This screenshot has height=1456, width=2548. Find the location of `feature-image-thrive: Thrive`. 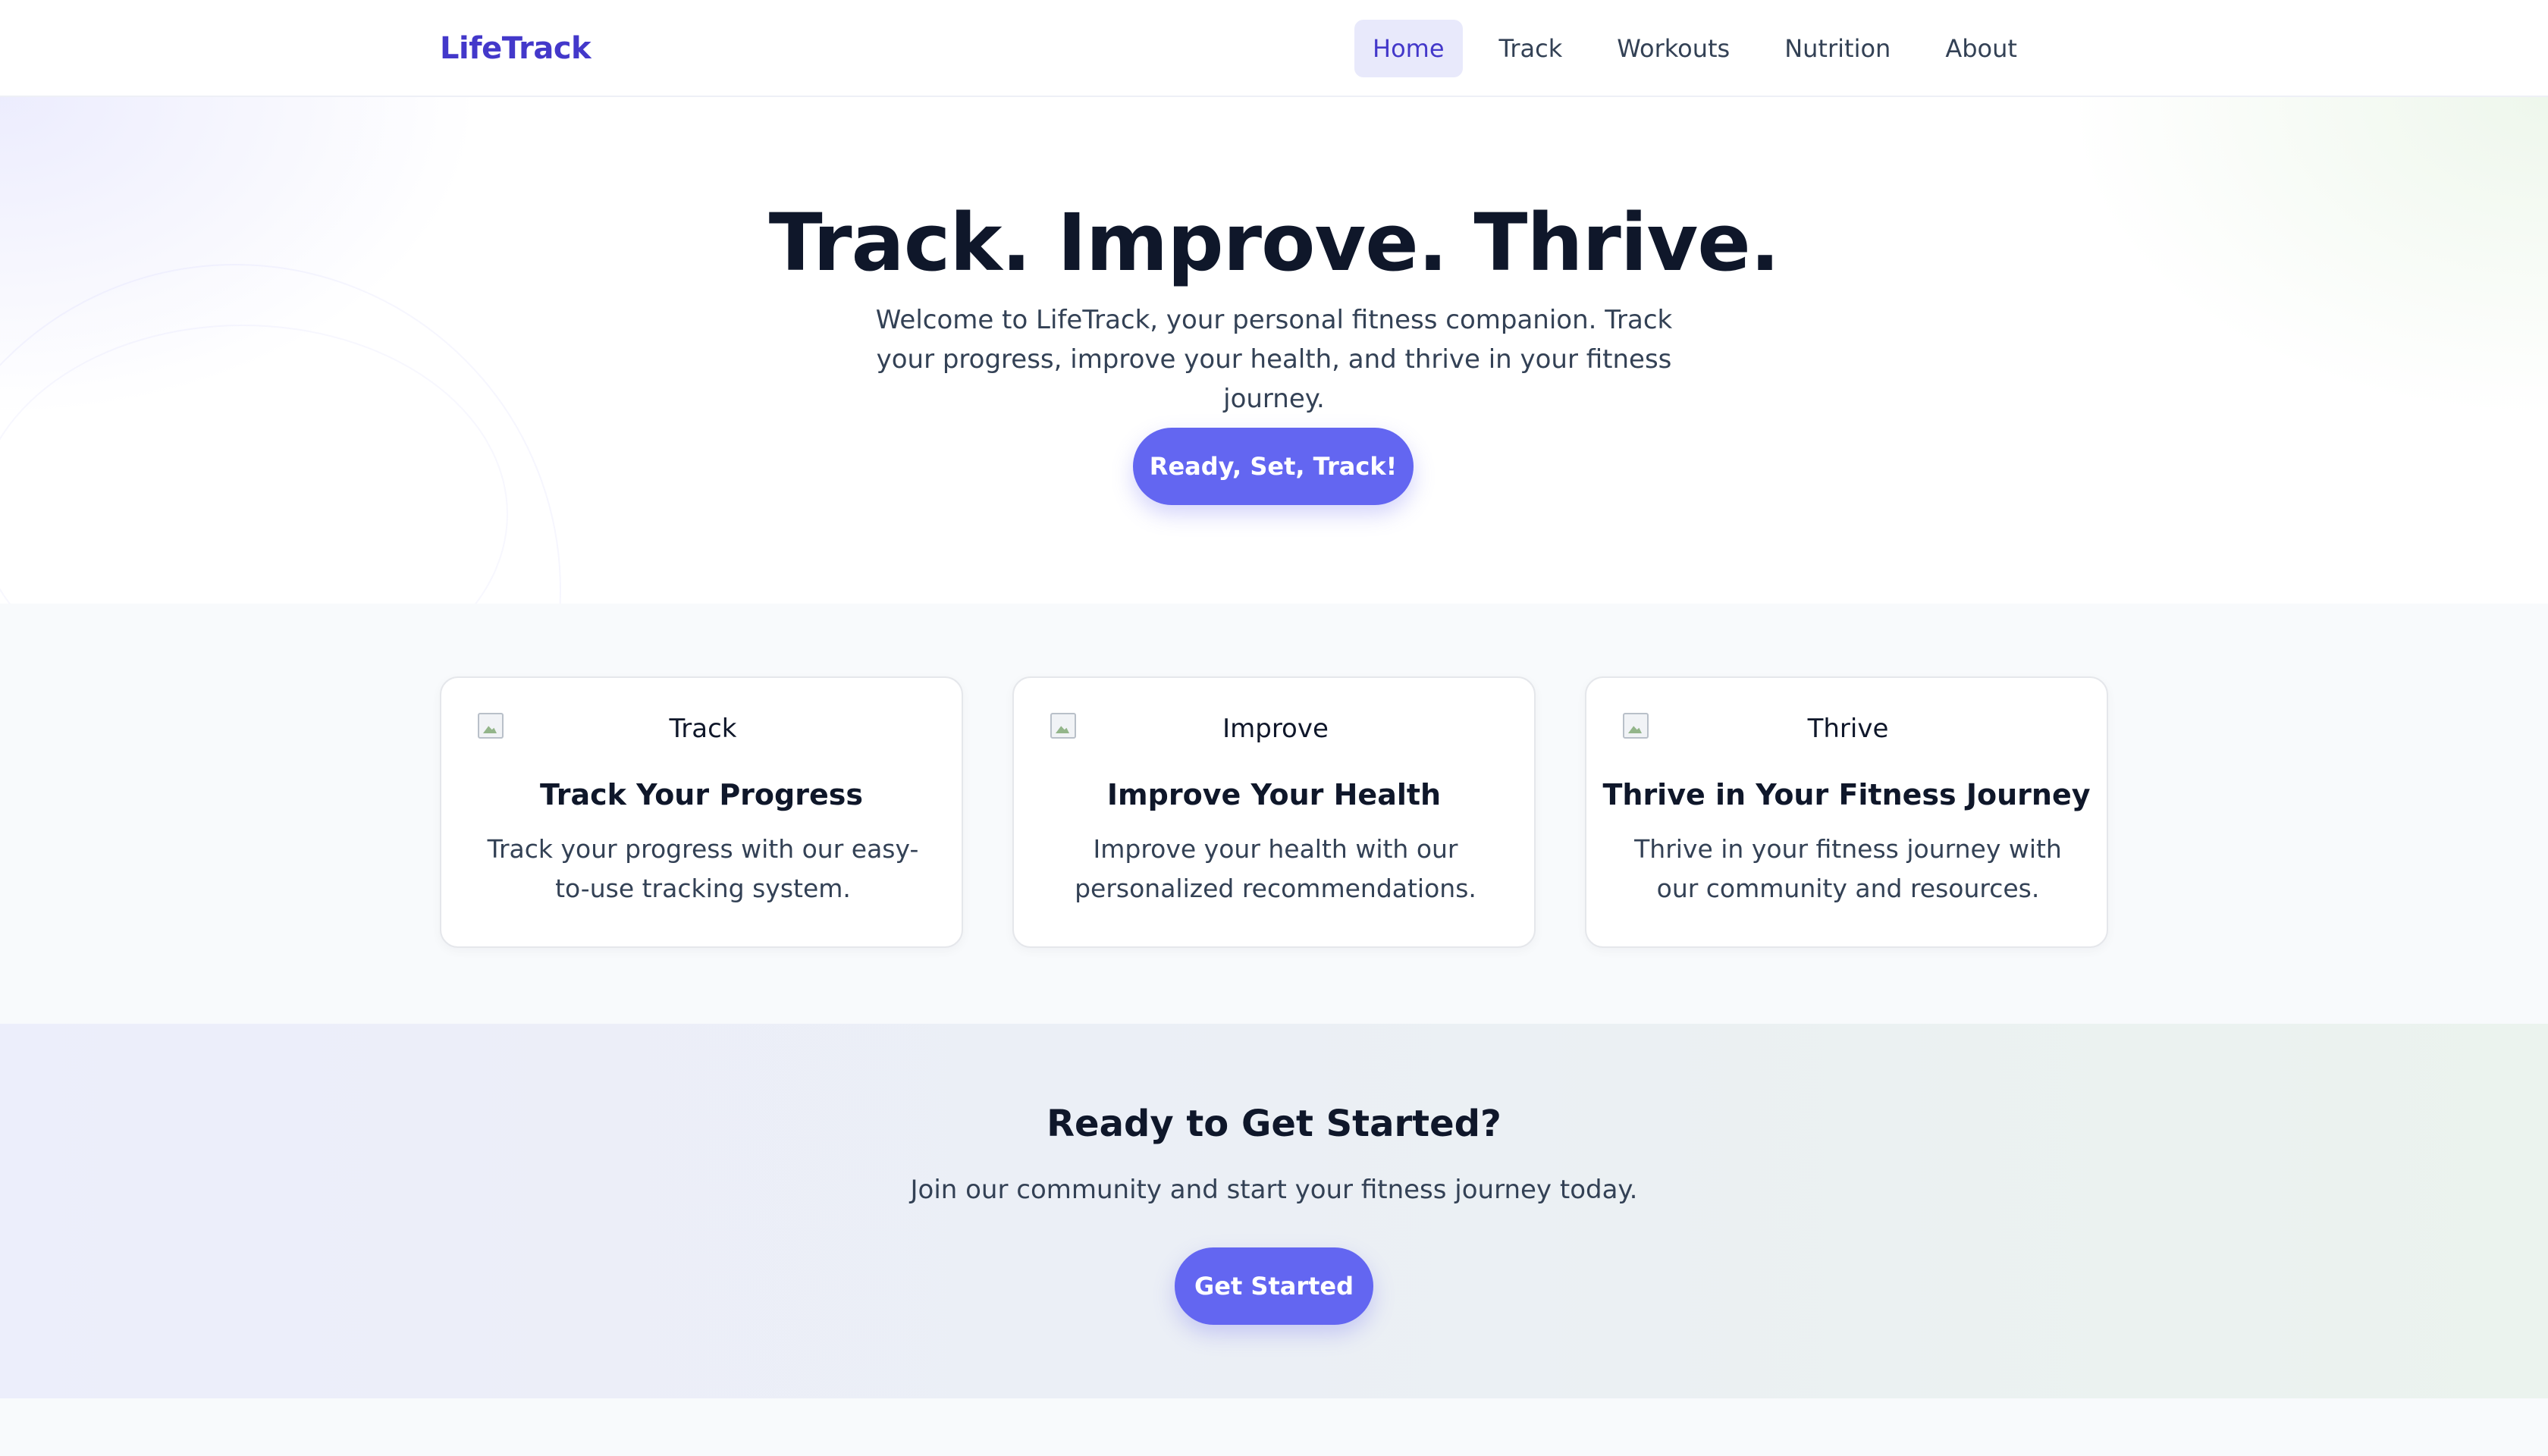

feature-image-thrive: Thrive is located at coordinates (1848, 729).